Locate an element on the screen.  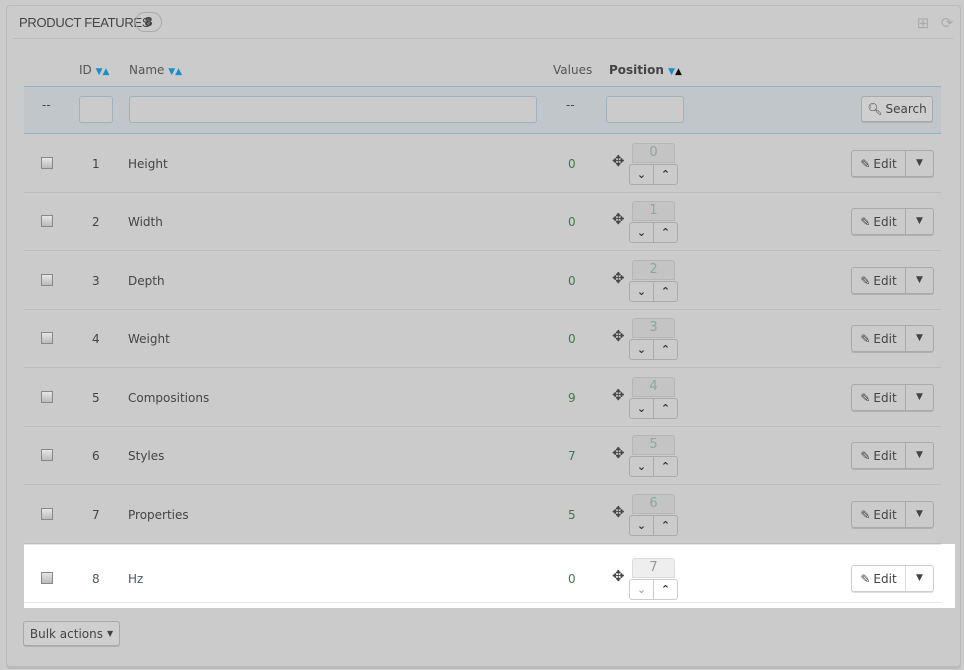
row-name: Properties is located at coordinates (158, 515).